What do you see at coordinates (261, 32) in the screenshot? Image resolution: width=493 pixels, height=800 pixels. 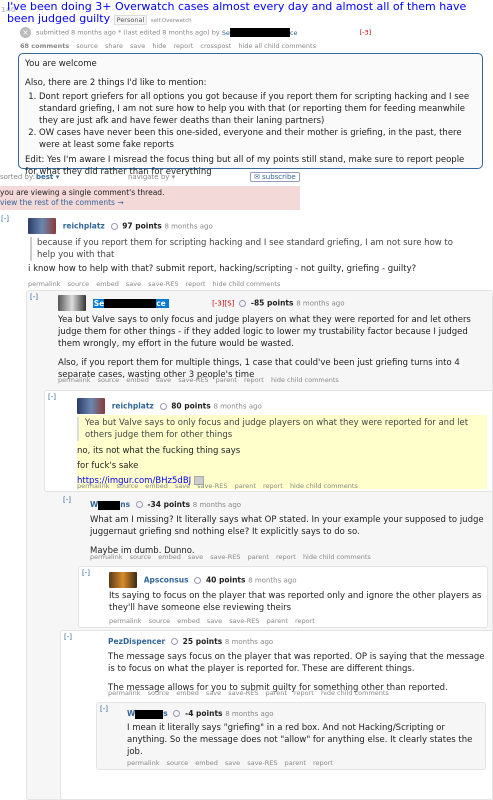 I see `post-author: Se ce` at bounding box center [261, 32].